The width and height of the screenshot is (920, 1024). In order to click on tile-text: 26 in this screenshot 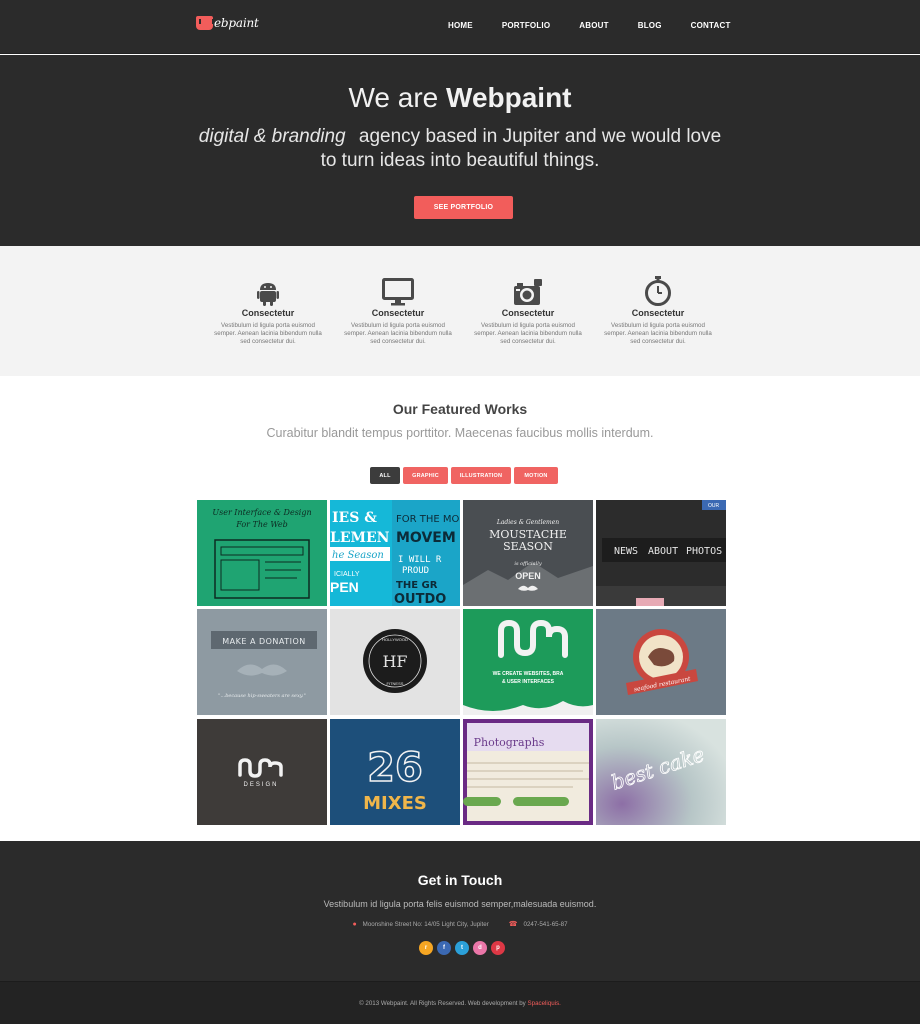, I will do `click(395, 768)`.